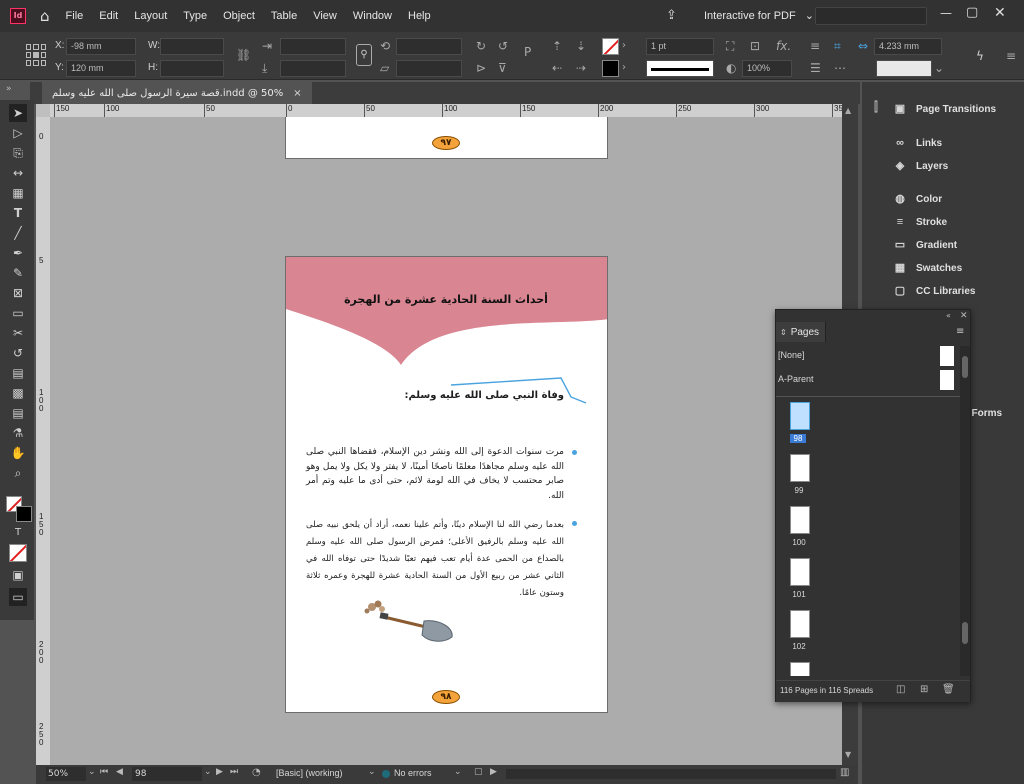  Describe the element at coordinates (458, 772) in the screenshot. I see `preflight-chevron-down-icon: ⌄` at that location.